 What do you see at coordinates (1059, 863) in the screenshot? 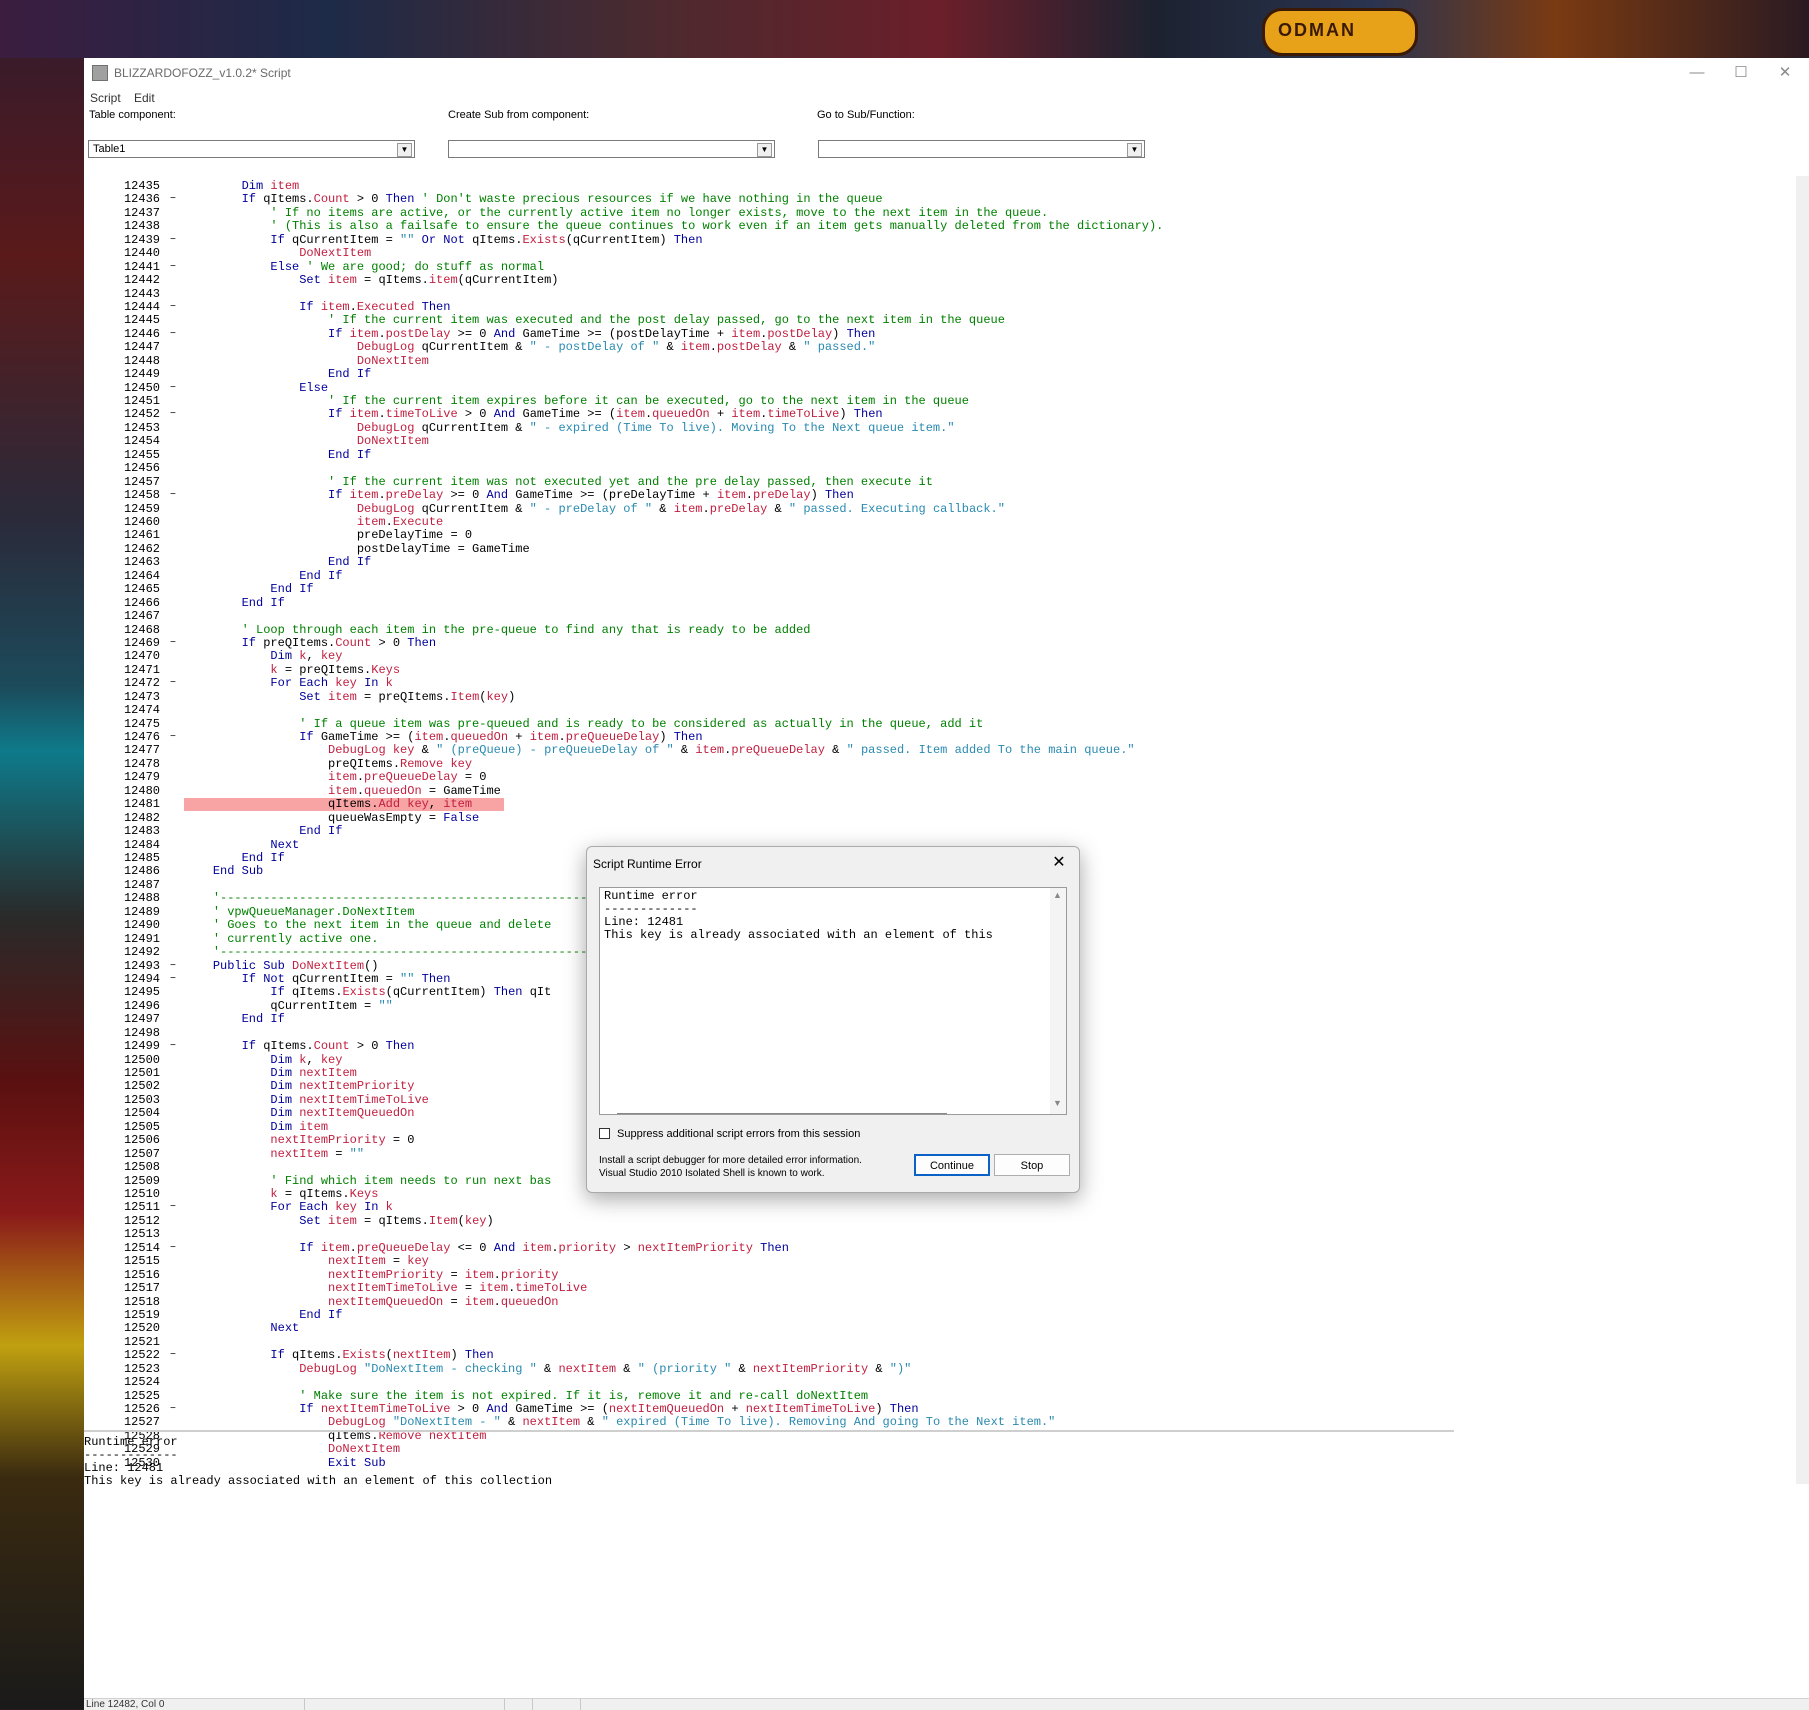
I see `dialog-close-icon: ✕` at bounding box center [1059, 863].